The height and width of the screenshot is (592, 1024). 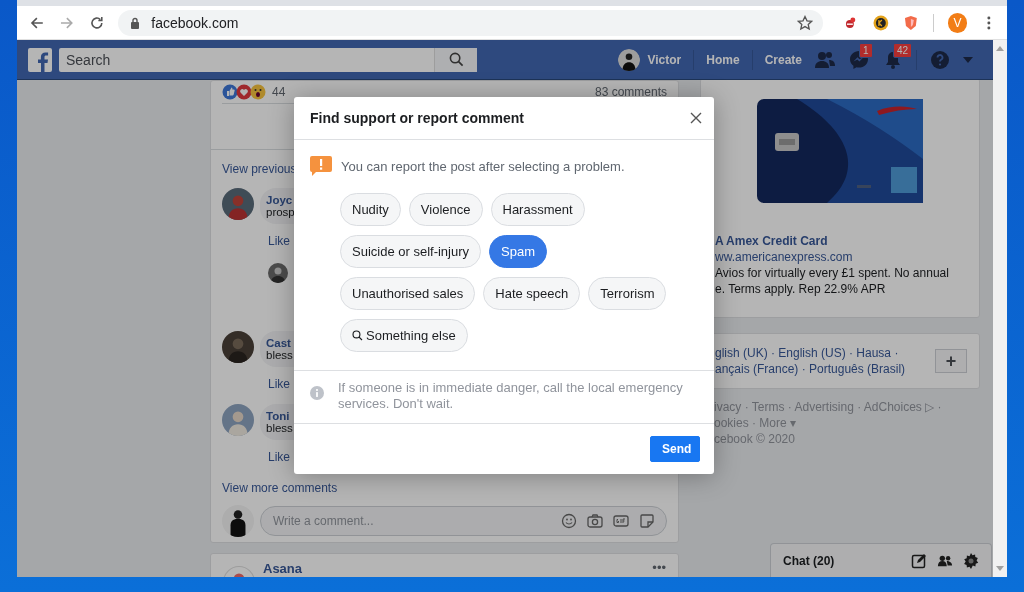 I want to click on post-author: Asana, so click(x=283, y=568).